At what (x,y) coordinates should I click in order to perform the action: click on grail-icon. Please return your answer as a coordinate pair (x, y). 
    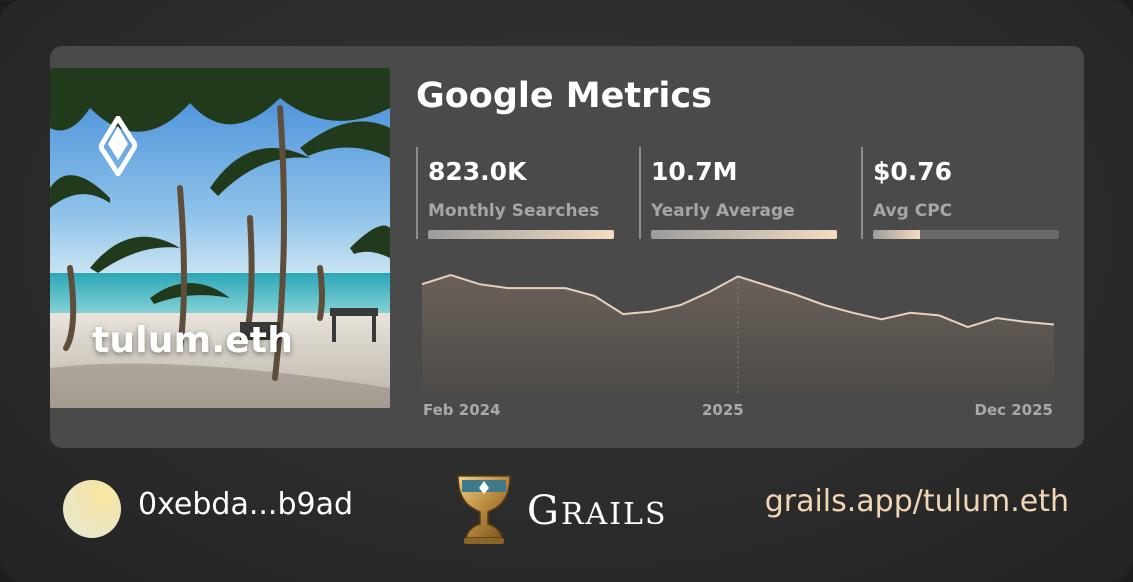
    Looking at the image, I should click on (484, 509).